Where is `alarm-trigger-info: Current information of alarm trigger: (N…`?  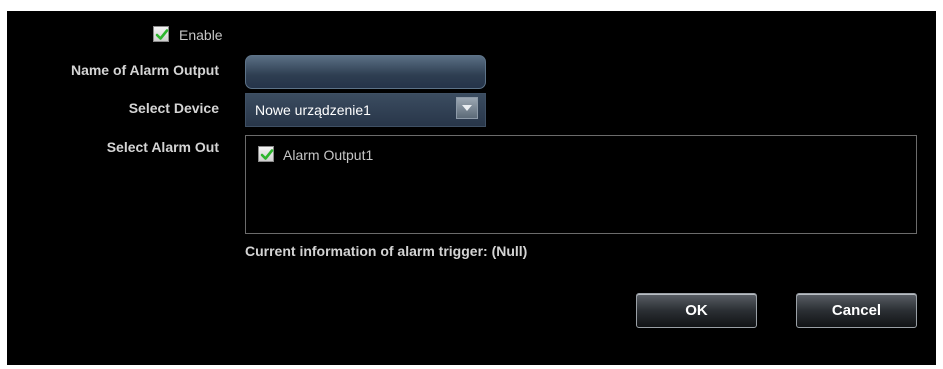 alarm-trigger-info: Current information of alarm trigger: (N… is located at coordinates (386, 251).